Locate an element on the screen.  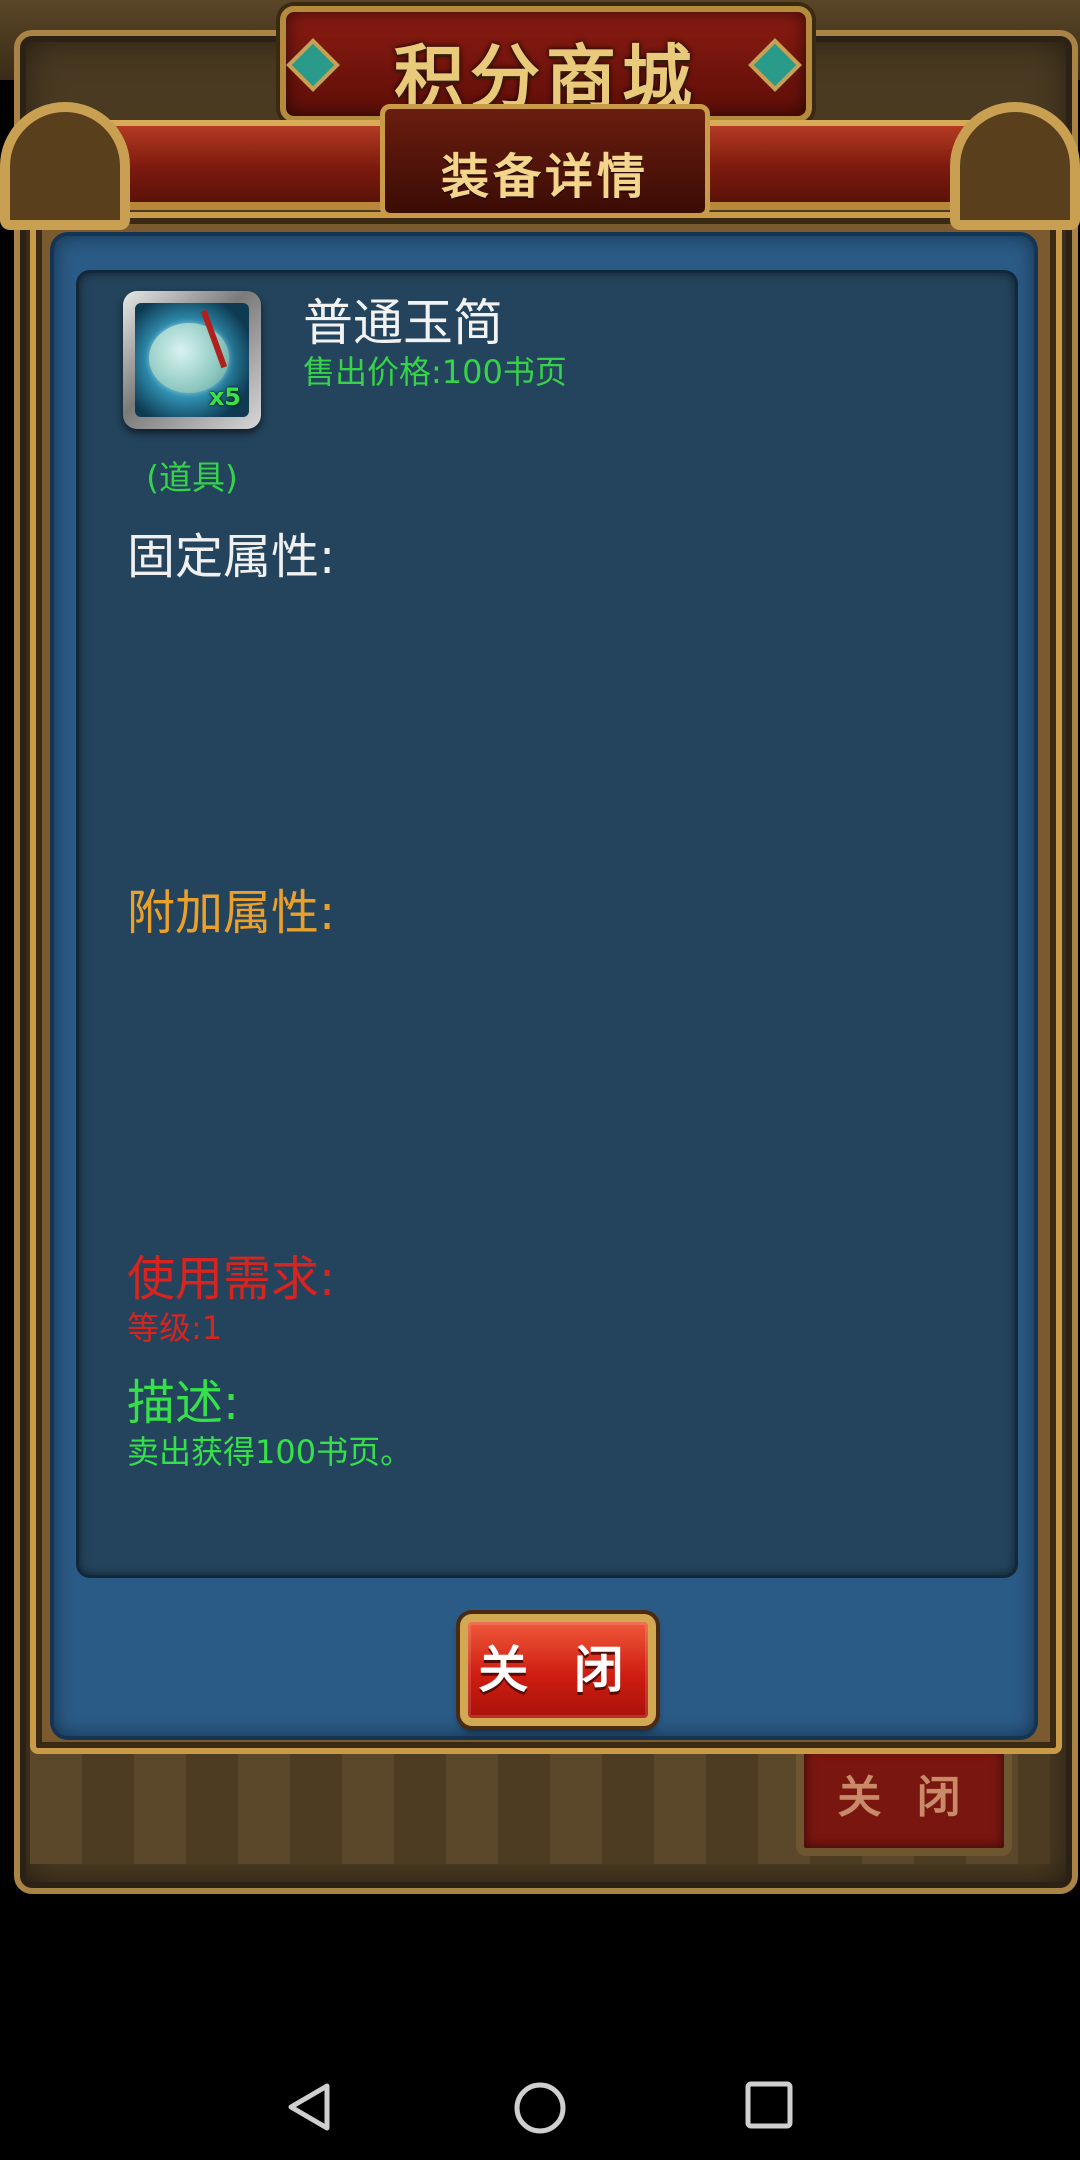
item-type: (道具) is located at coordinates (192, 477).